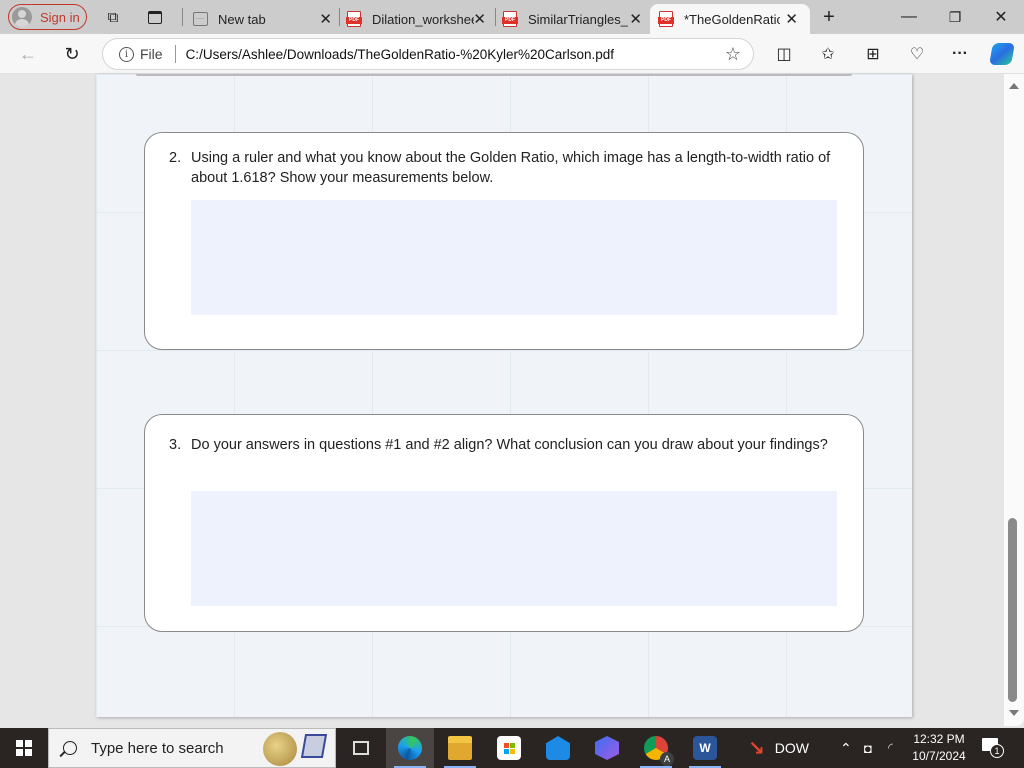  I want to click on clock-date: 10/7/2024, so click(939, 756).